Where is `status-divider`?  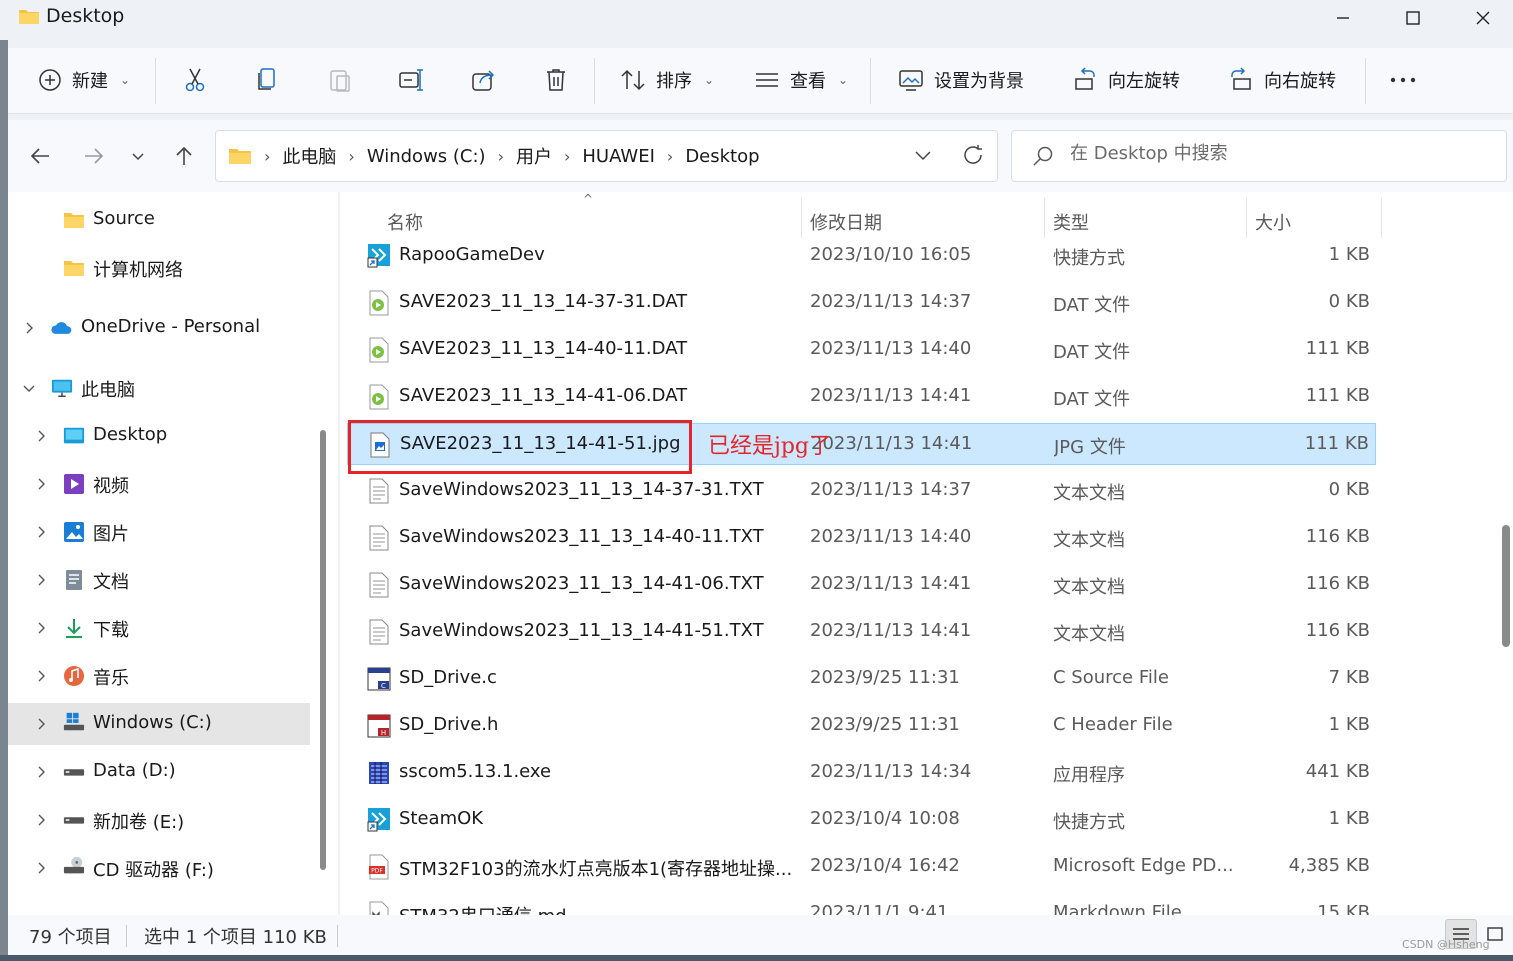
status-divider is located at coordinates (337, 936).